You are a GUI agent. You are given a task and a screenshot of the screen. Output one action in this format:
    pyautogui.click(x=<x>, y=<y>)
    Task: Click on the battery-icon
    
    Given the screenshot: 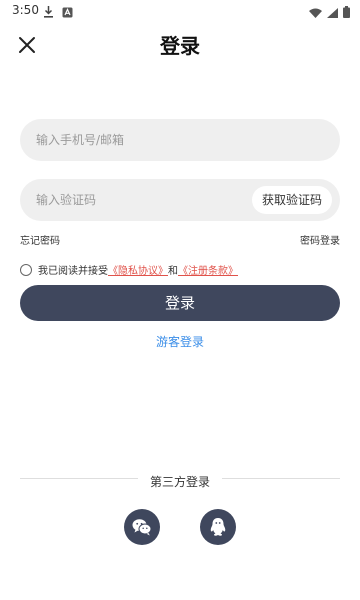 What is the action you would take?
    pyautogui.click(x=346, y=12)
    